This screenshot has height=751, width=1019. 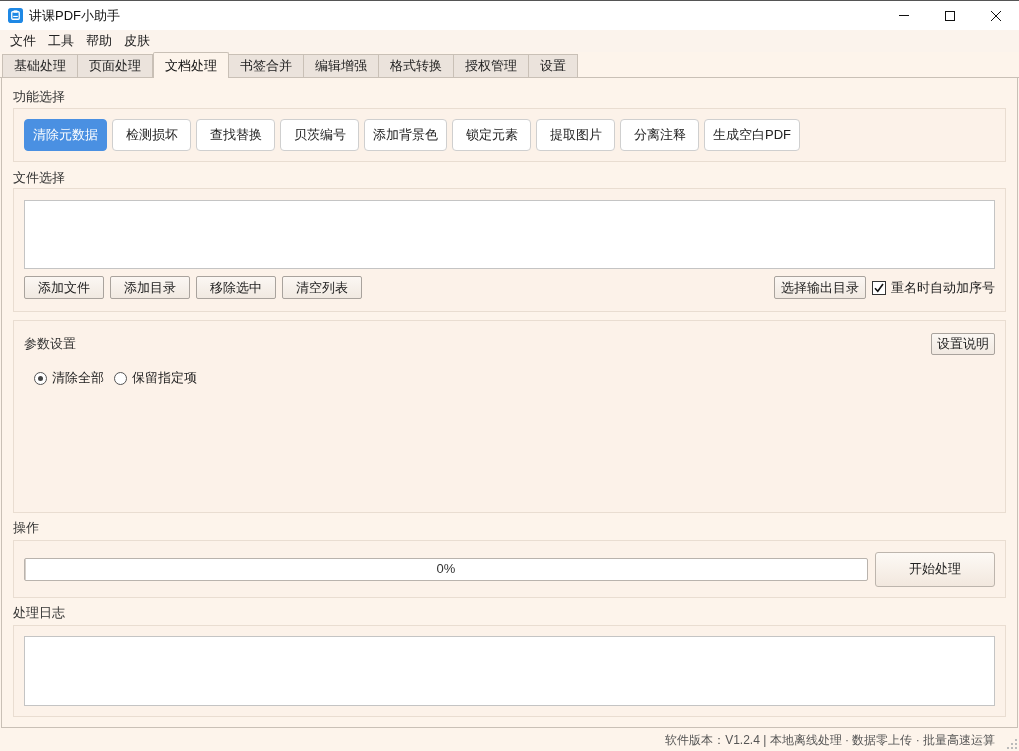 I want to click on file-button: 移除选中, so click(x=236, y=287).